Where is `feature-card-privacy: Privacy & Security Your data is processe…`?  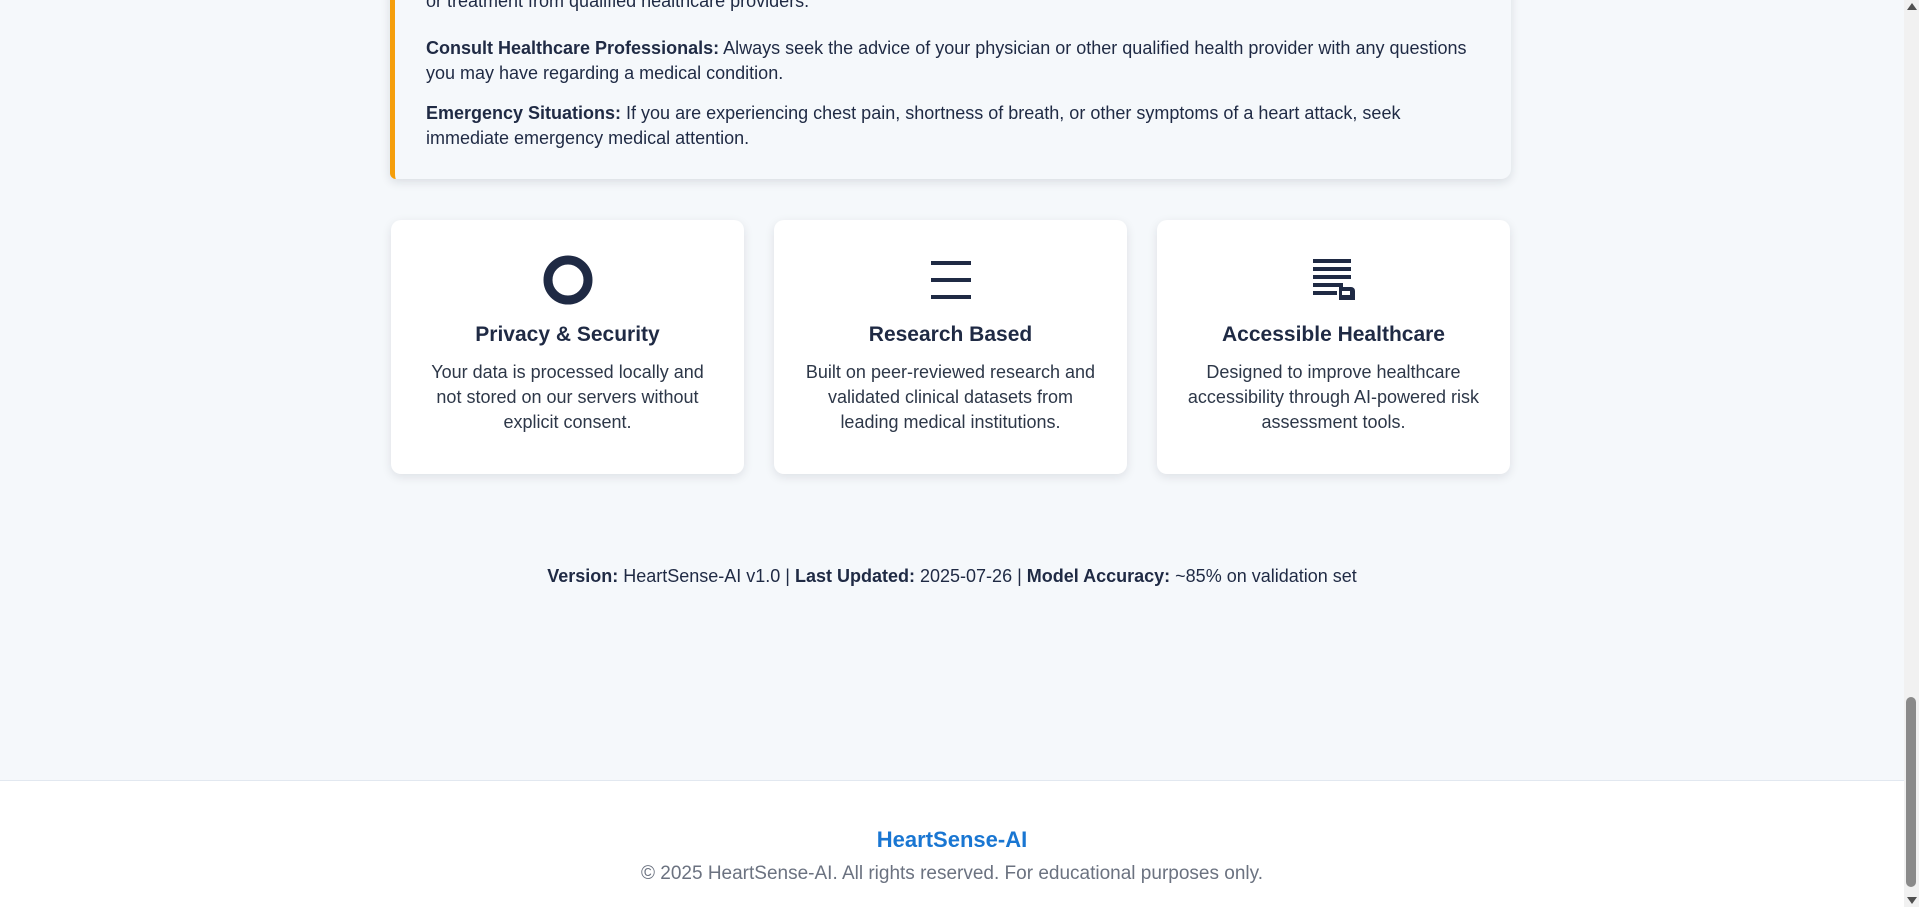 feature-card-privacy: Privacy & Security Your data is processe… is located at coordinates (567, 347).